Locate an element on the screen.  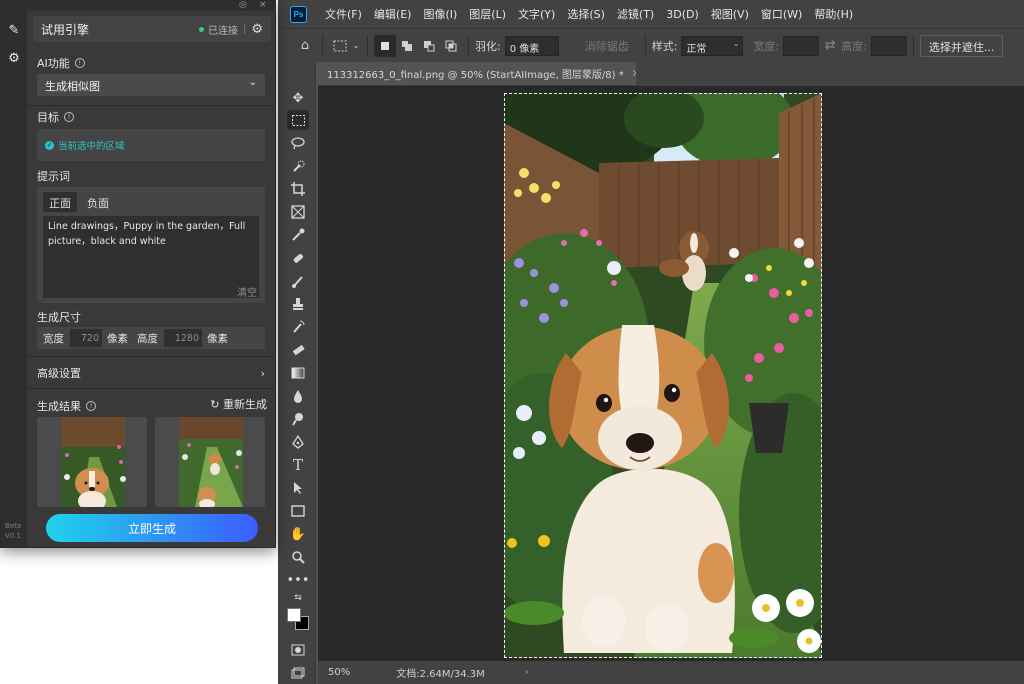
menu-3d: 3D(D) is located at coordinates (682, 14).